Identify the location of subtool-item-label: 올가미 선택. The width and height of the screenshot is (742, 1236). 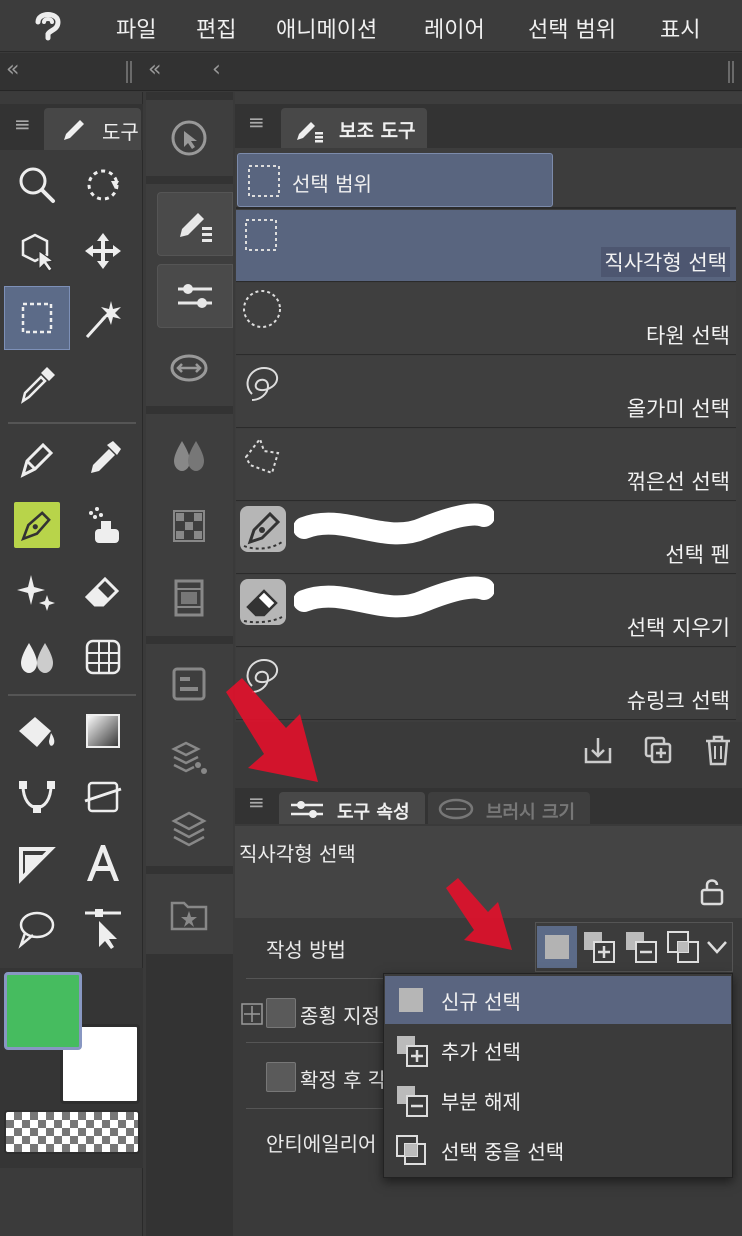
(678, 409).